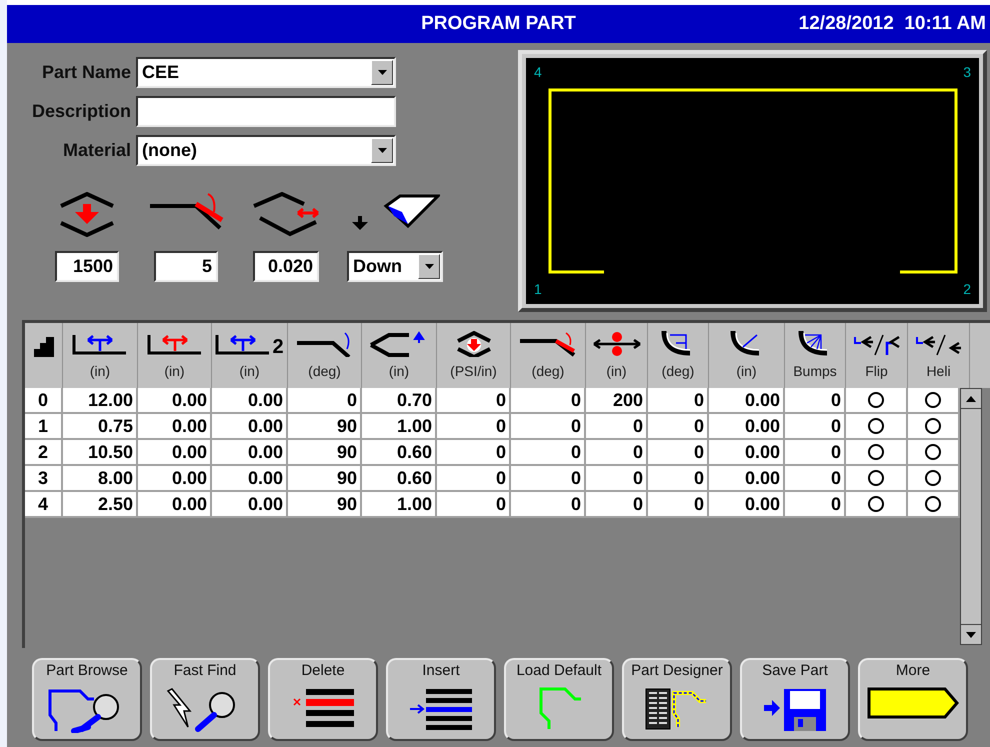 This screenshot has width=990, height=747. Describe the element at coordinates (548, 371) in the screenshot. I see `column-unit: (deg)` at that location.